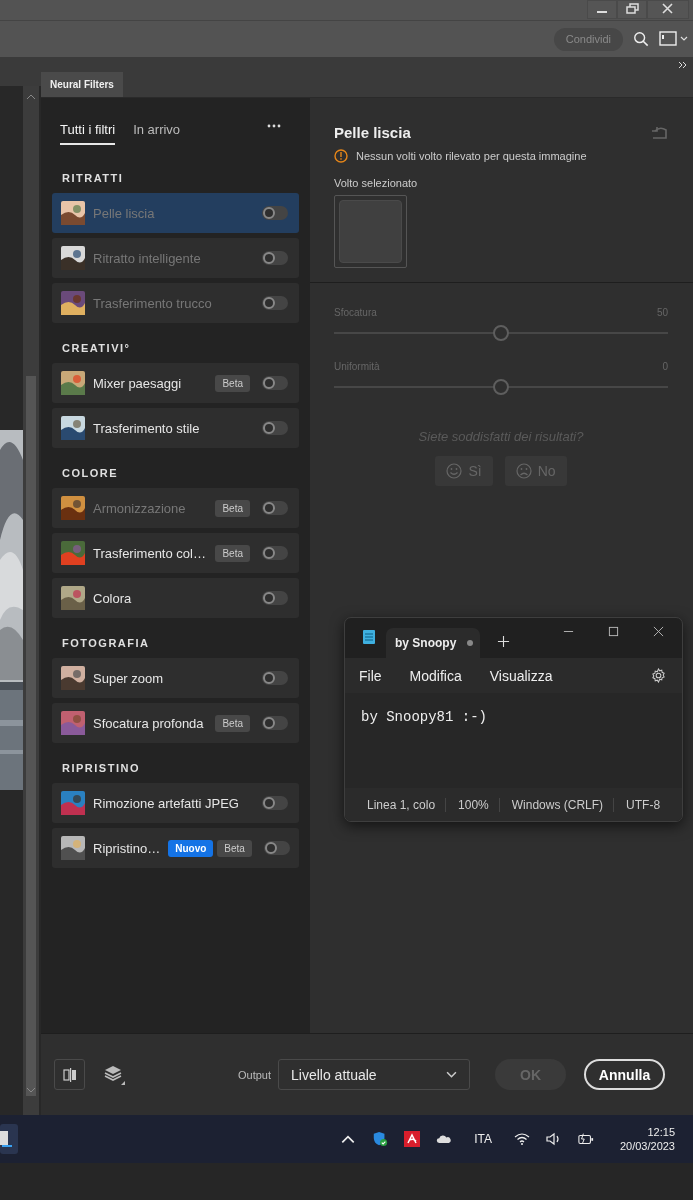  Describe the element at coordinates (147, 428) in the screenshot. I see `filter-name: Trasferimento stile` at that location.